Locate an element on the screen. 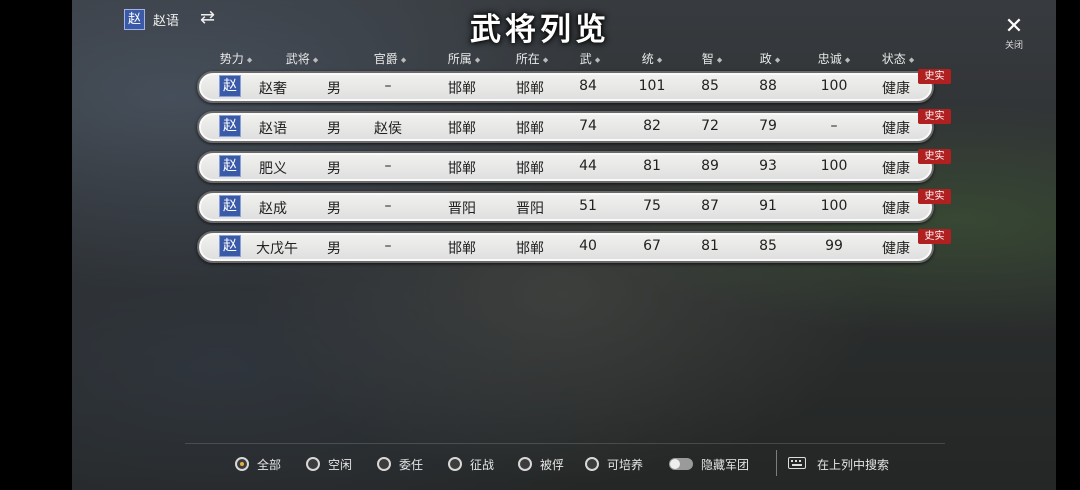 The width and height of the screenshot is (1080, 490). right-letterbox is located at coordinates (1068, 245).